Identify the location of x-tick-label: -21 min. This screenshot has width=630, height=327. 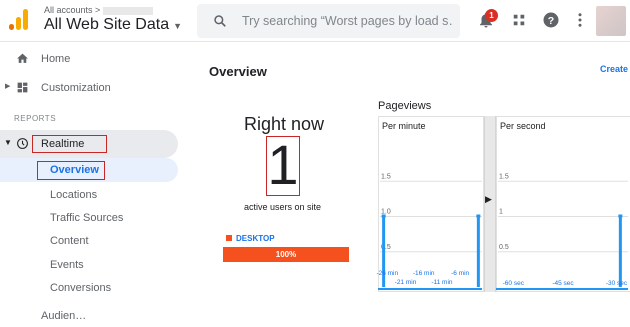
(406, 282).